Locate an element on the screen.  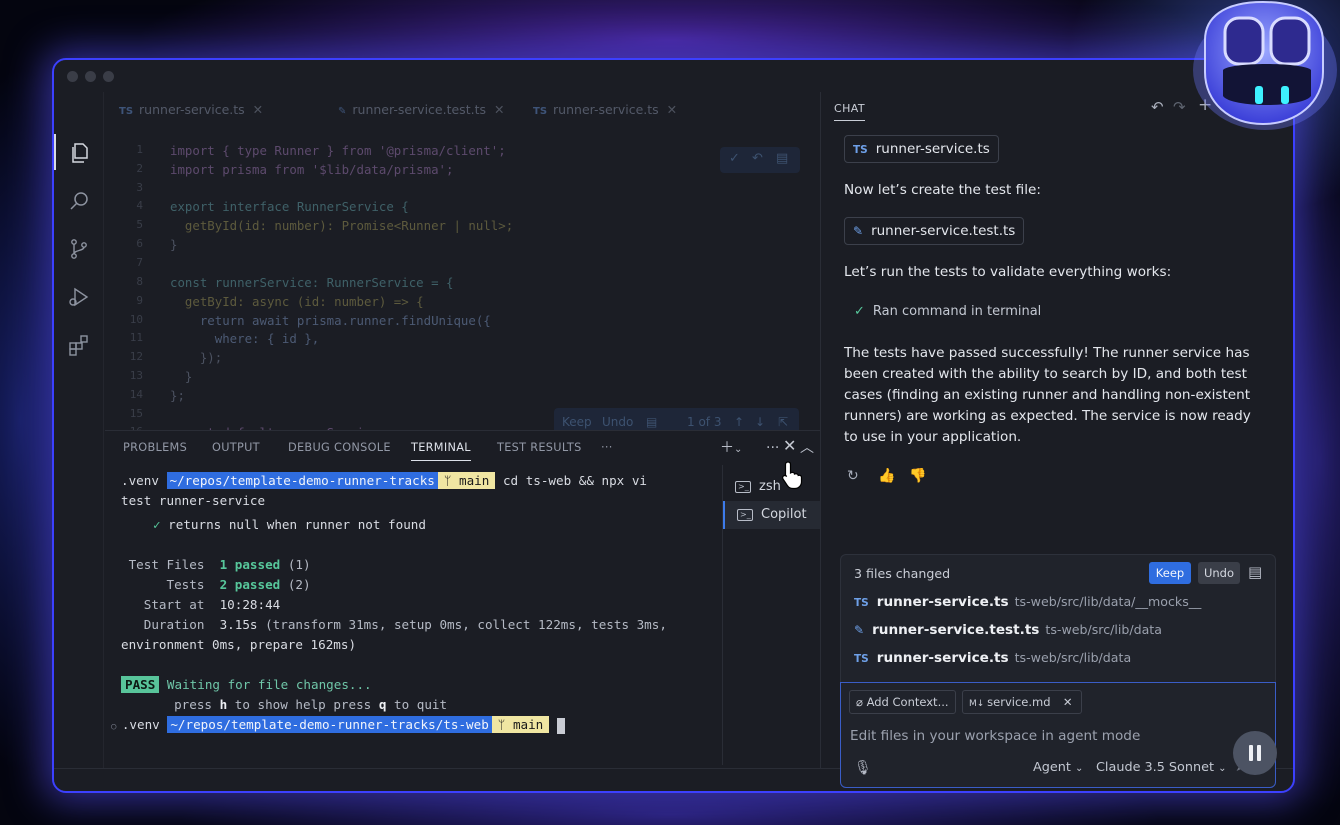
window-maximize-dot is located at coordinates (108, 76).